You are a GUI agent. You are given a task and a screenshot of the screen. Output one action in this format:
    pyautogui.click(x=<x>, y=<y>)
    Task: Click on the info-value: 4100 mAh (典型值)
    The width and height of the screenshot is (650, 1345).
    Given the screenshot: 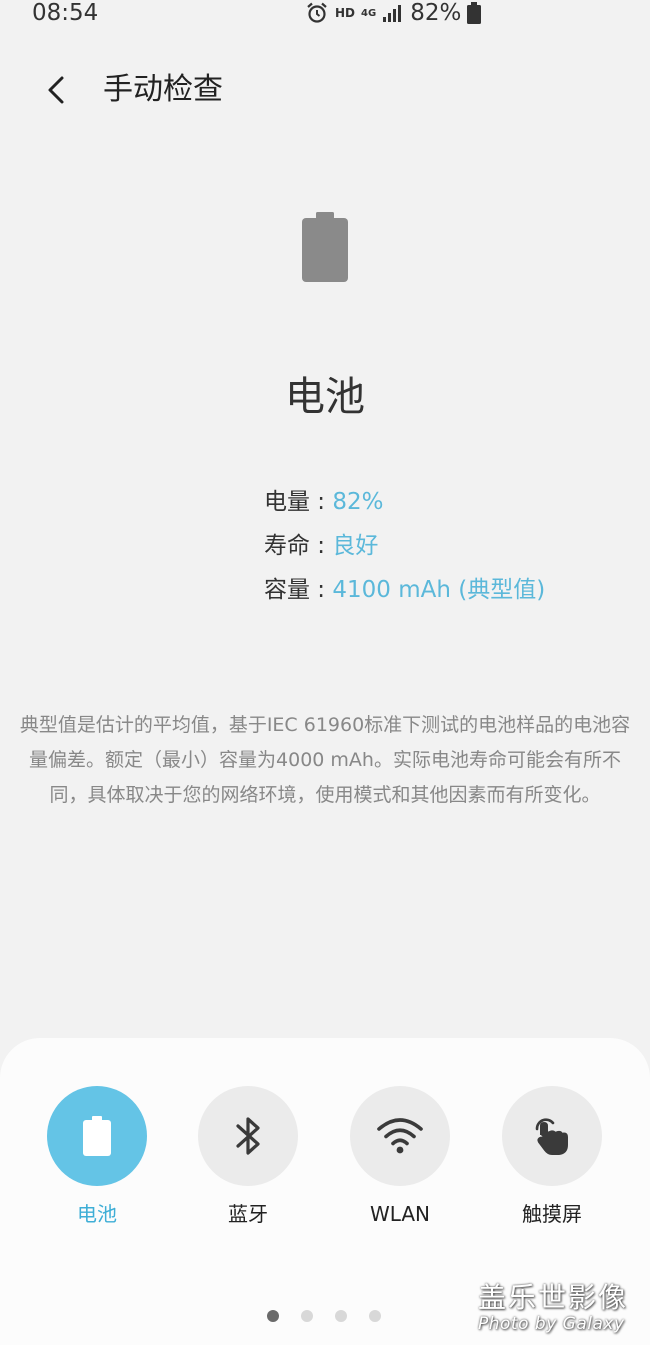 What is the action you would take?
    pyautogui.click(x=439, y=590)
    